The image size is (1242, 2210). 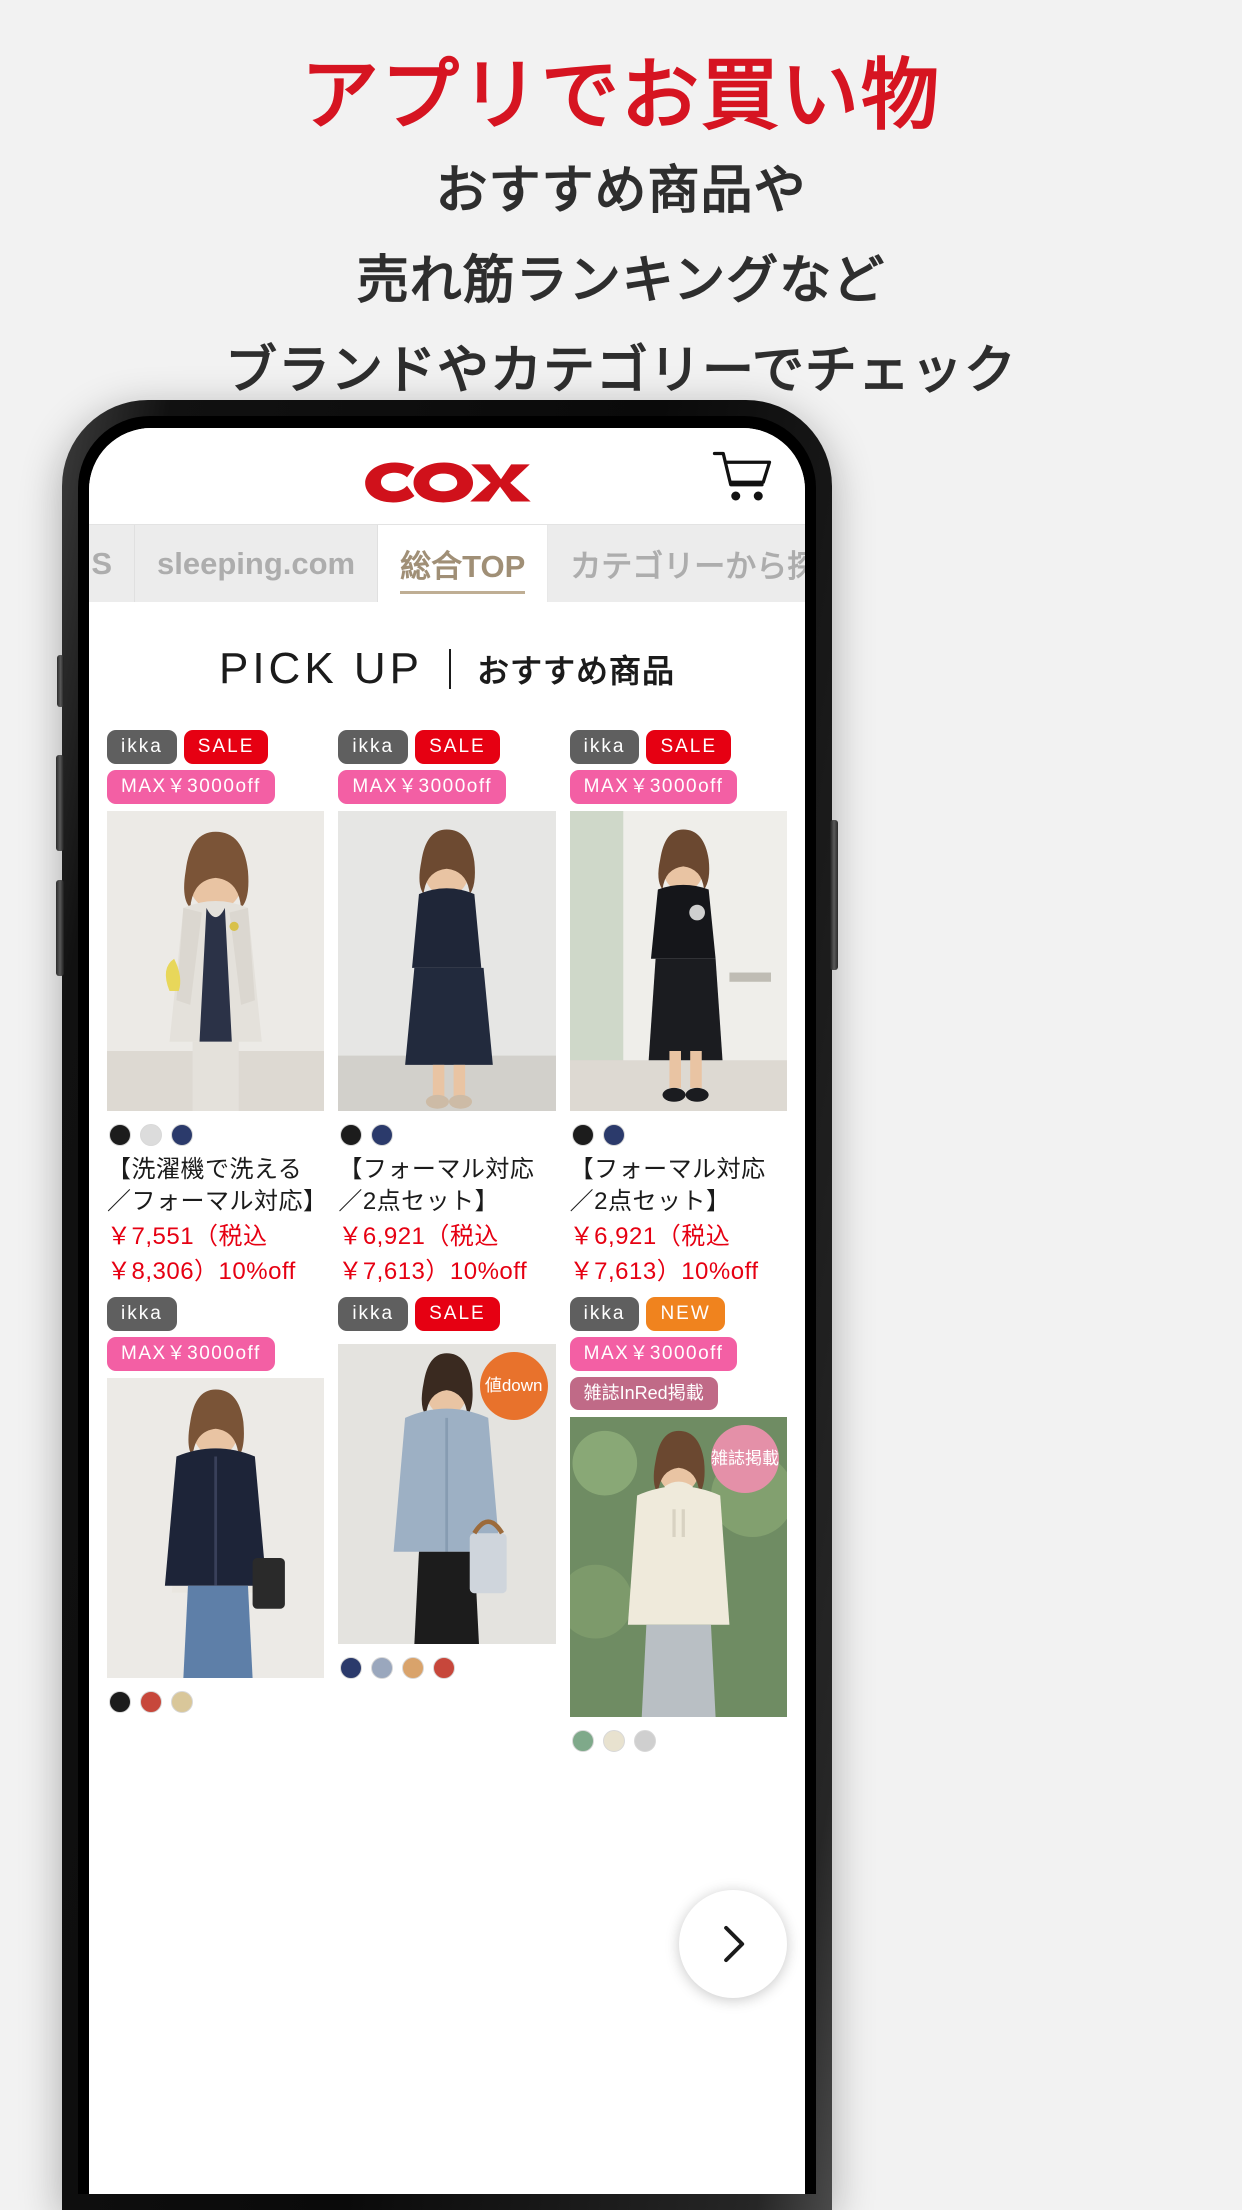 What do you see at coordinates (463, 563) in the screenshot?
I see `tab-general-top: 総合TOP` at bounding box center [463, 563].